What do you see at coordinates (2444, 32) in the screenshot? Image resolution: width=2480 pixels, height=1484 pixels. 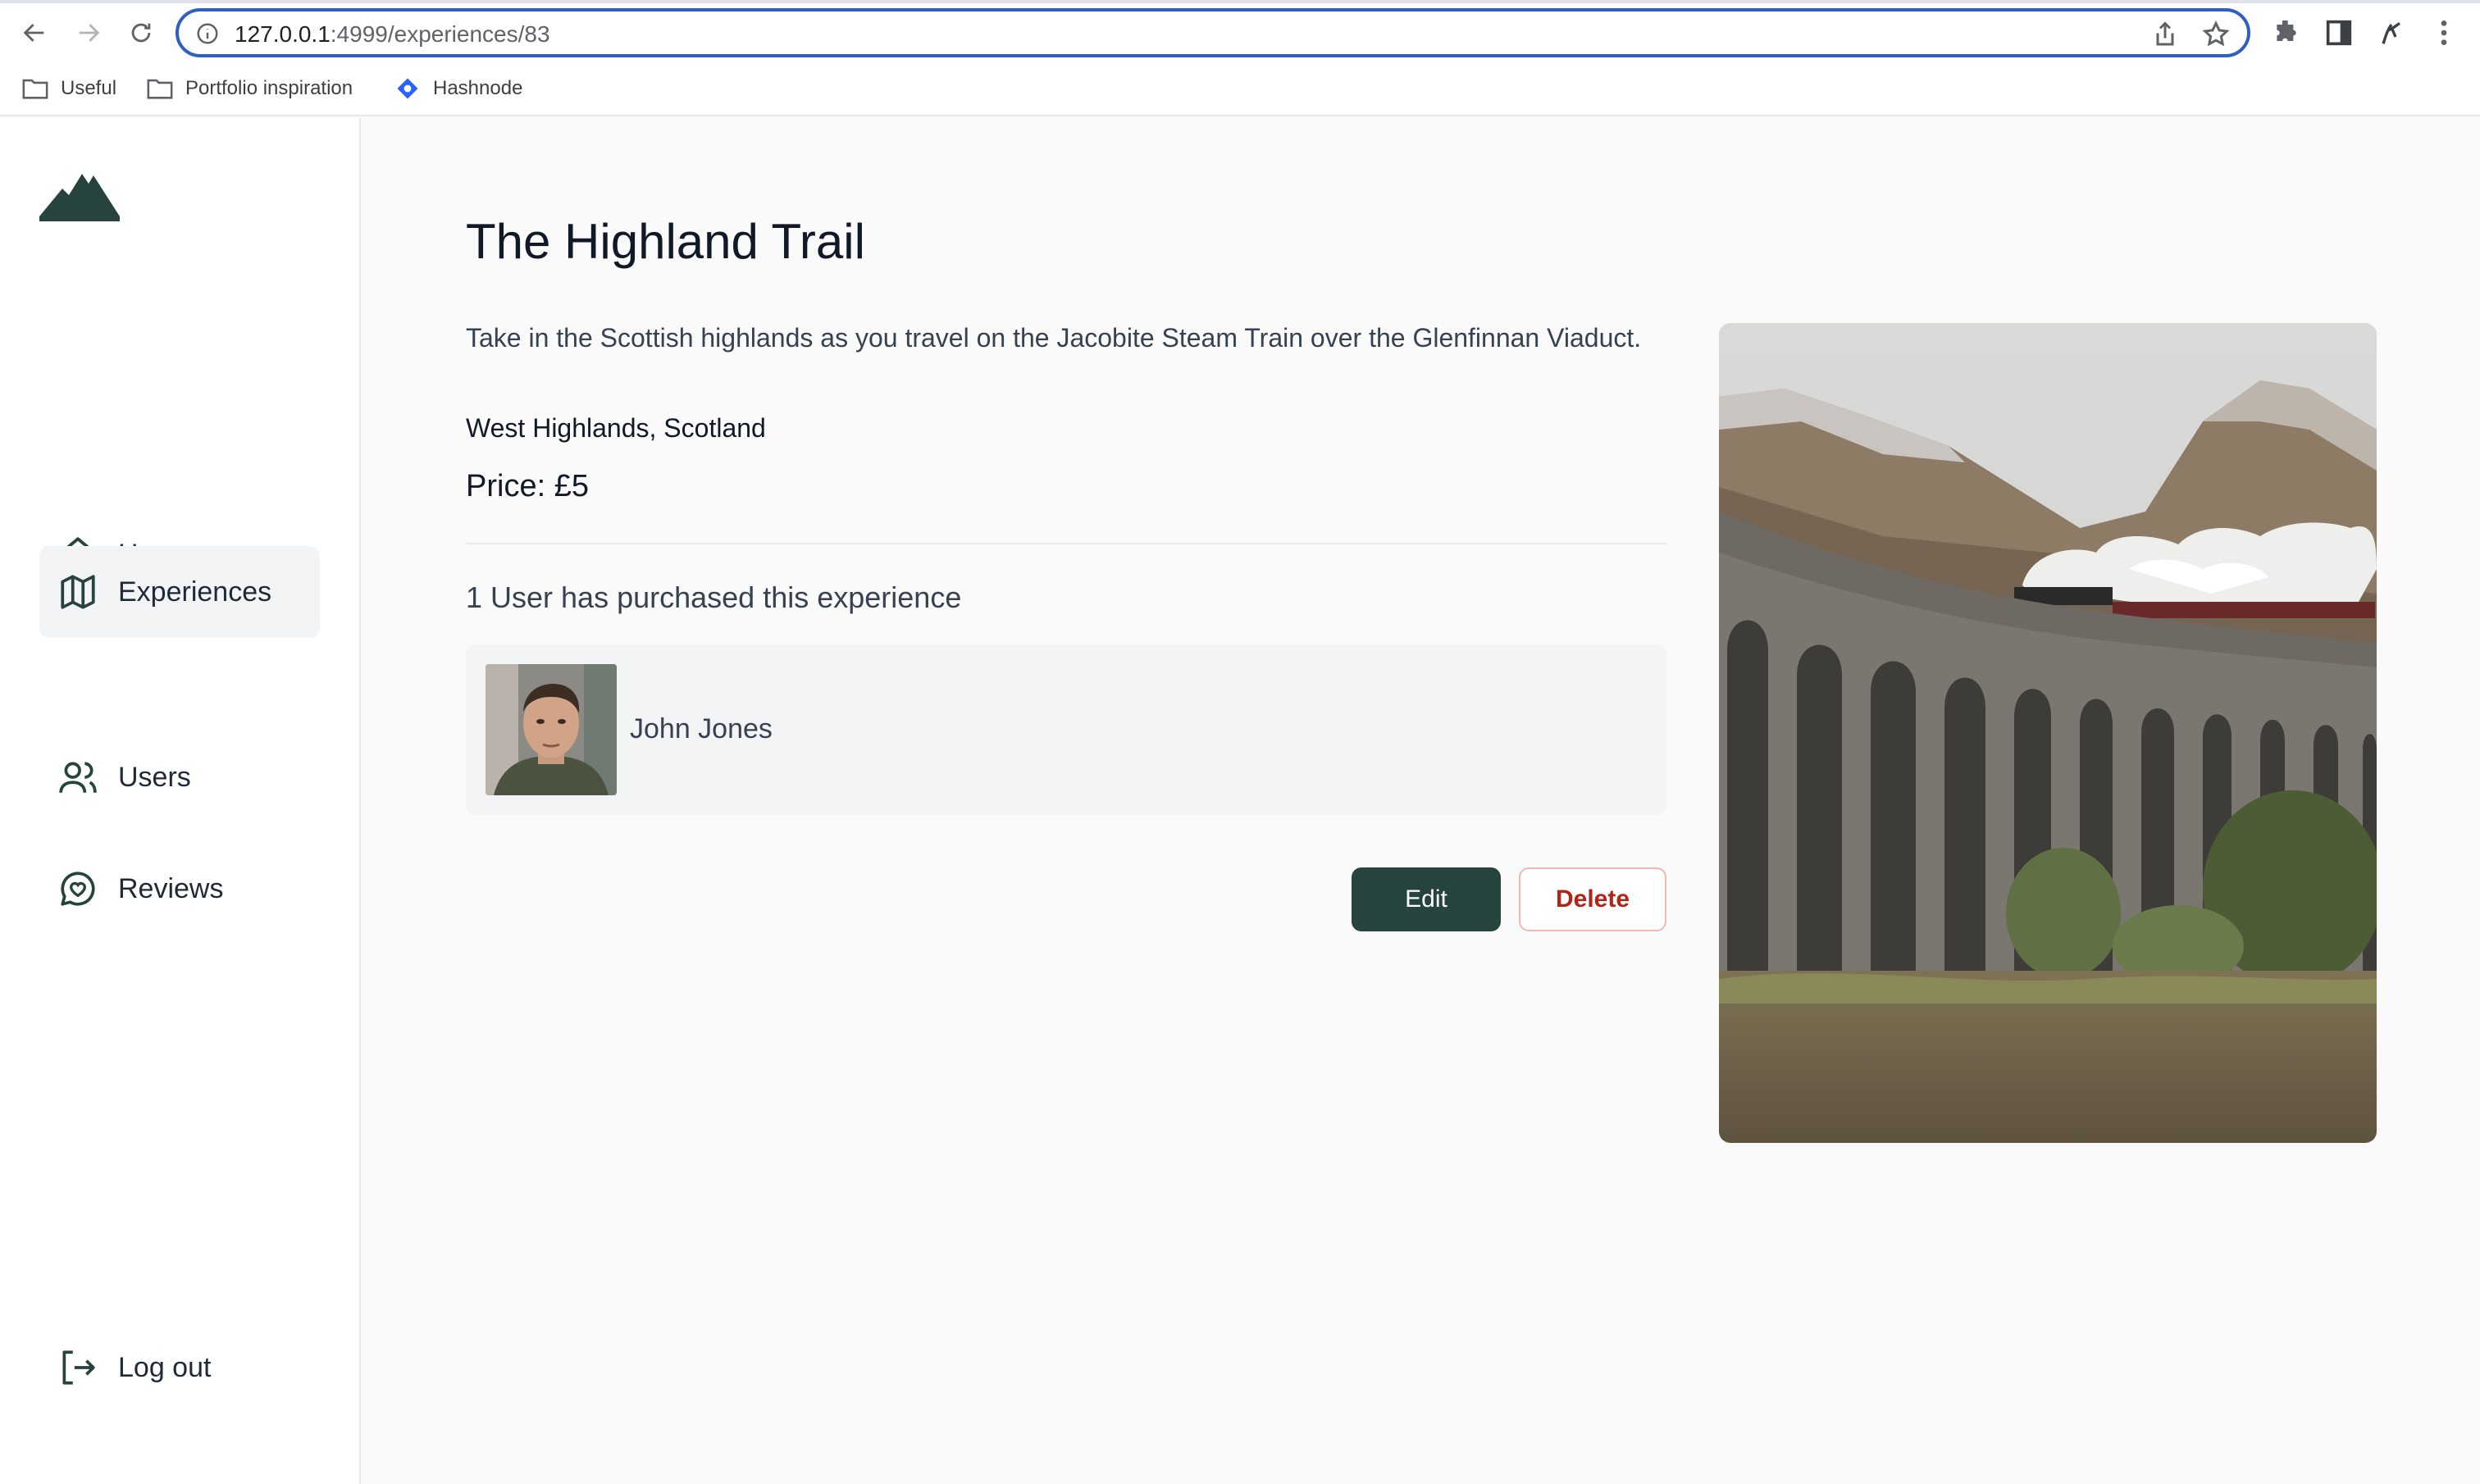 I see `kebab-menu-icon` at bounding box center [2444, 32].